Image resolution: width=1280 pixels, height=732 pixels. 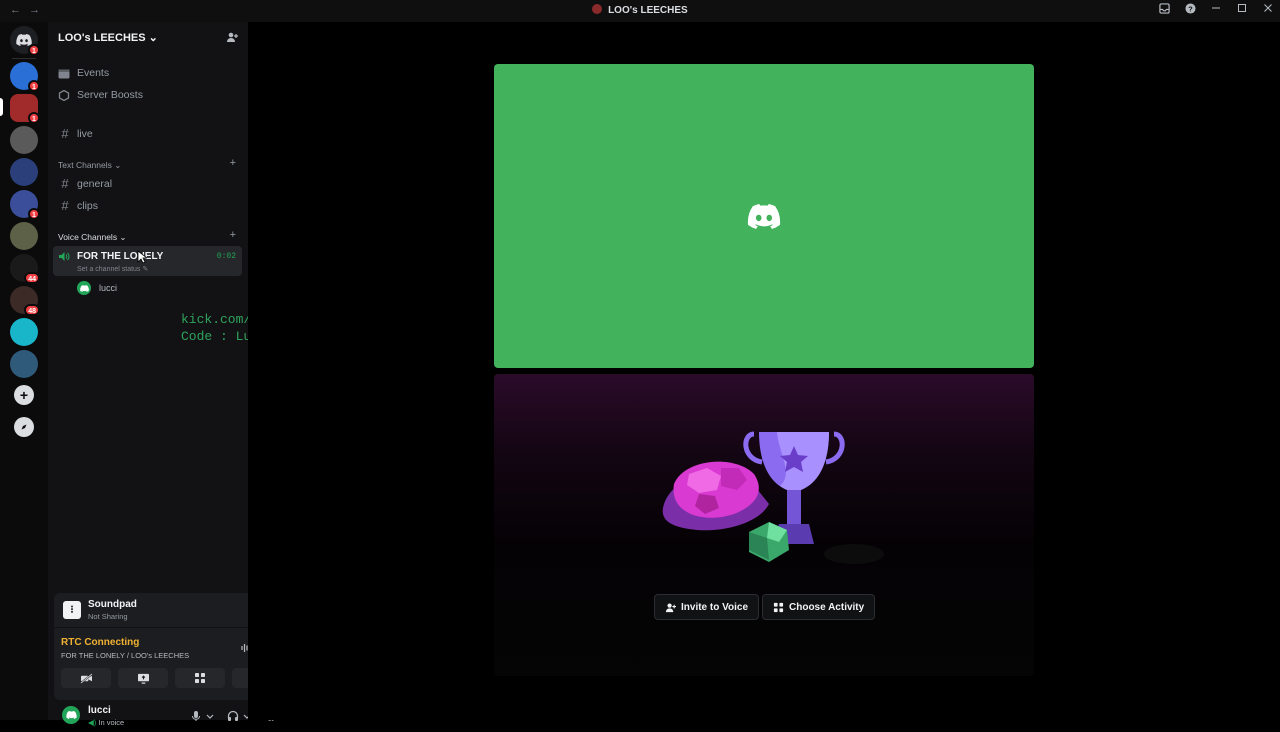 What do you see at coordinates (88, 205) in the screenshot?
I see `channel-label: clips` at bounding box center [88, 205].